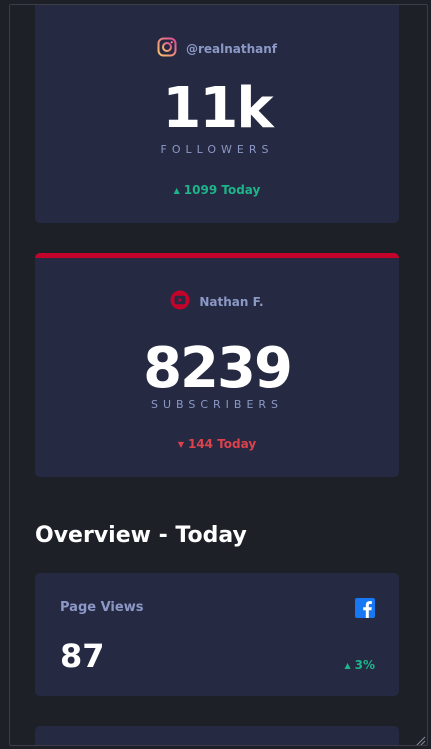 This screenshot has width=431, height=749. Describe the element at coordinates (222, 190) in the screenshot. I see `instagram-today-text: 1099 Today` at that location.